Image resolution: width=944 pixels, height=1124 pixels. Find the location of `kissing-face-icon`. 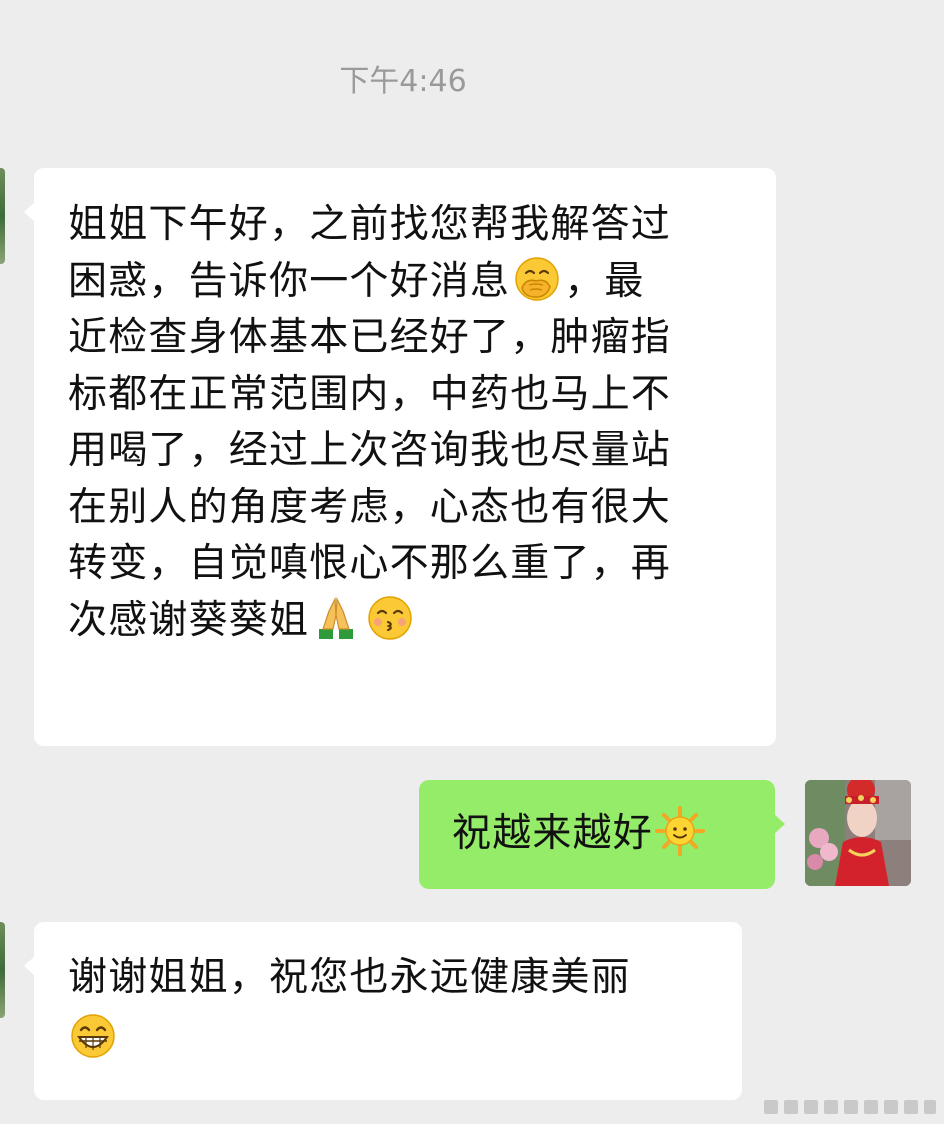

kissing-face-icon is located at coordinates (390, 618).